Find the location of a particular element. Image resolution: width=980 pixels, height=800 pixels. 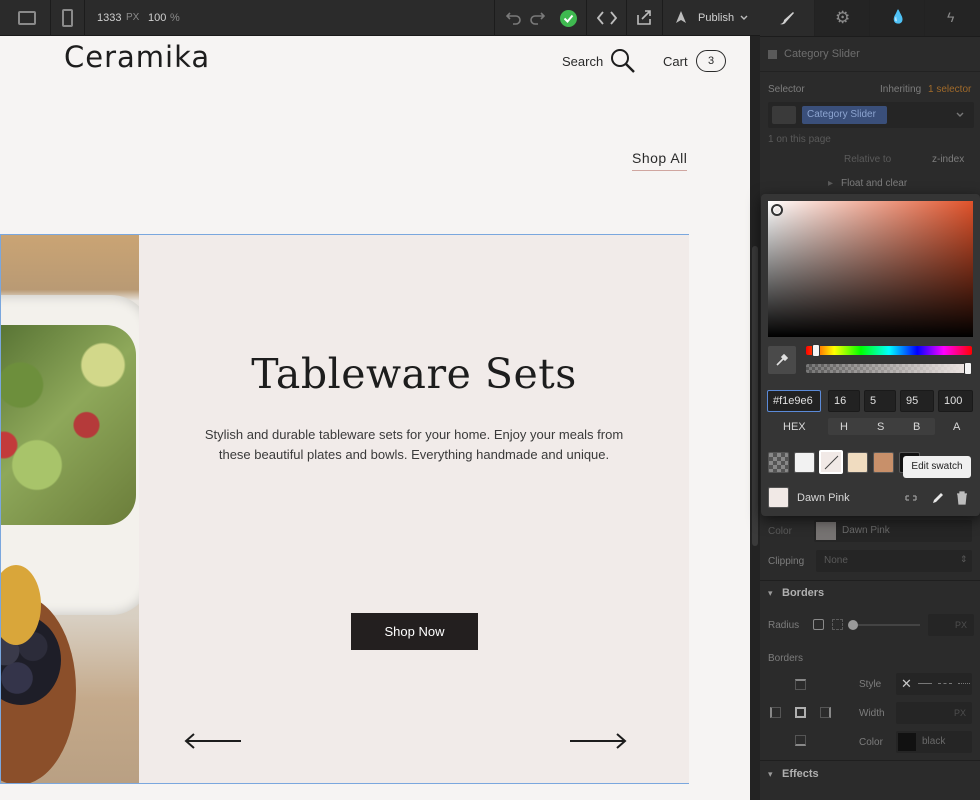

style-label: Style is located at coordinates (870, 684).